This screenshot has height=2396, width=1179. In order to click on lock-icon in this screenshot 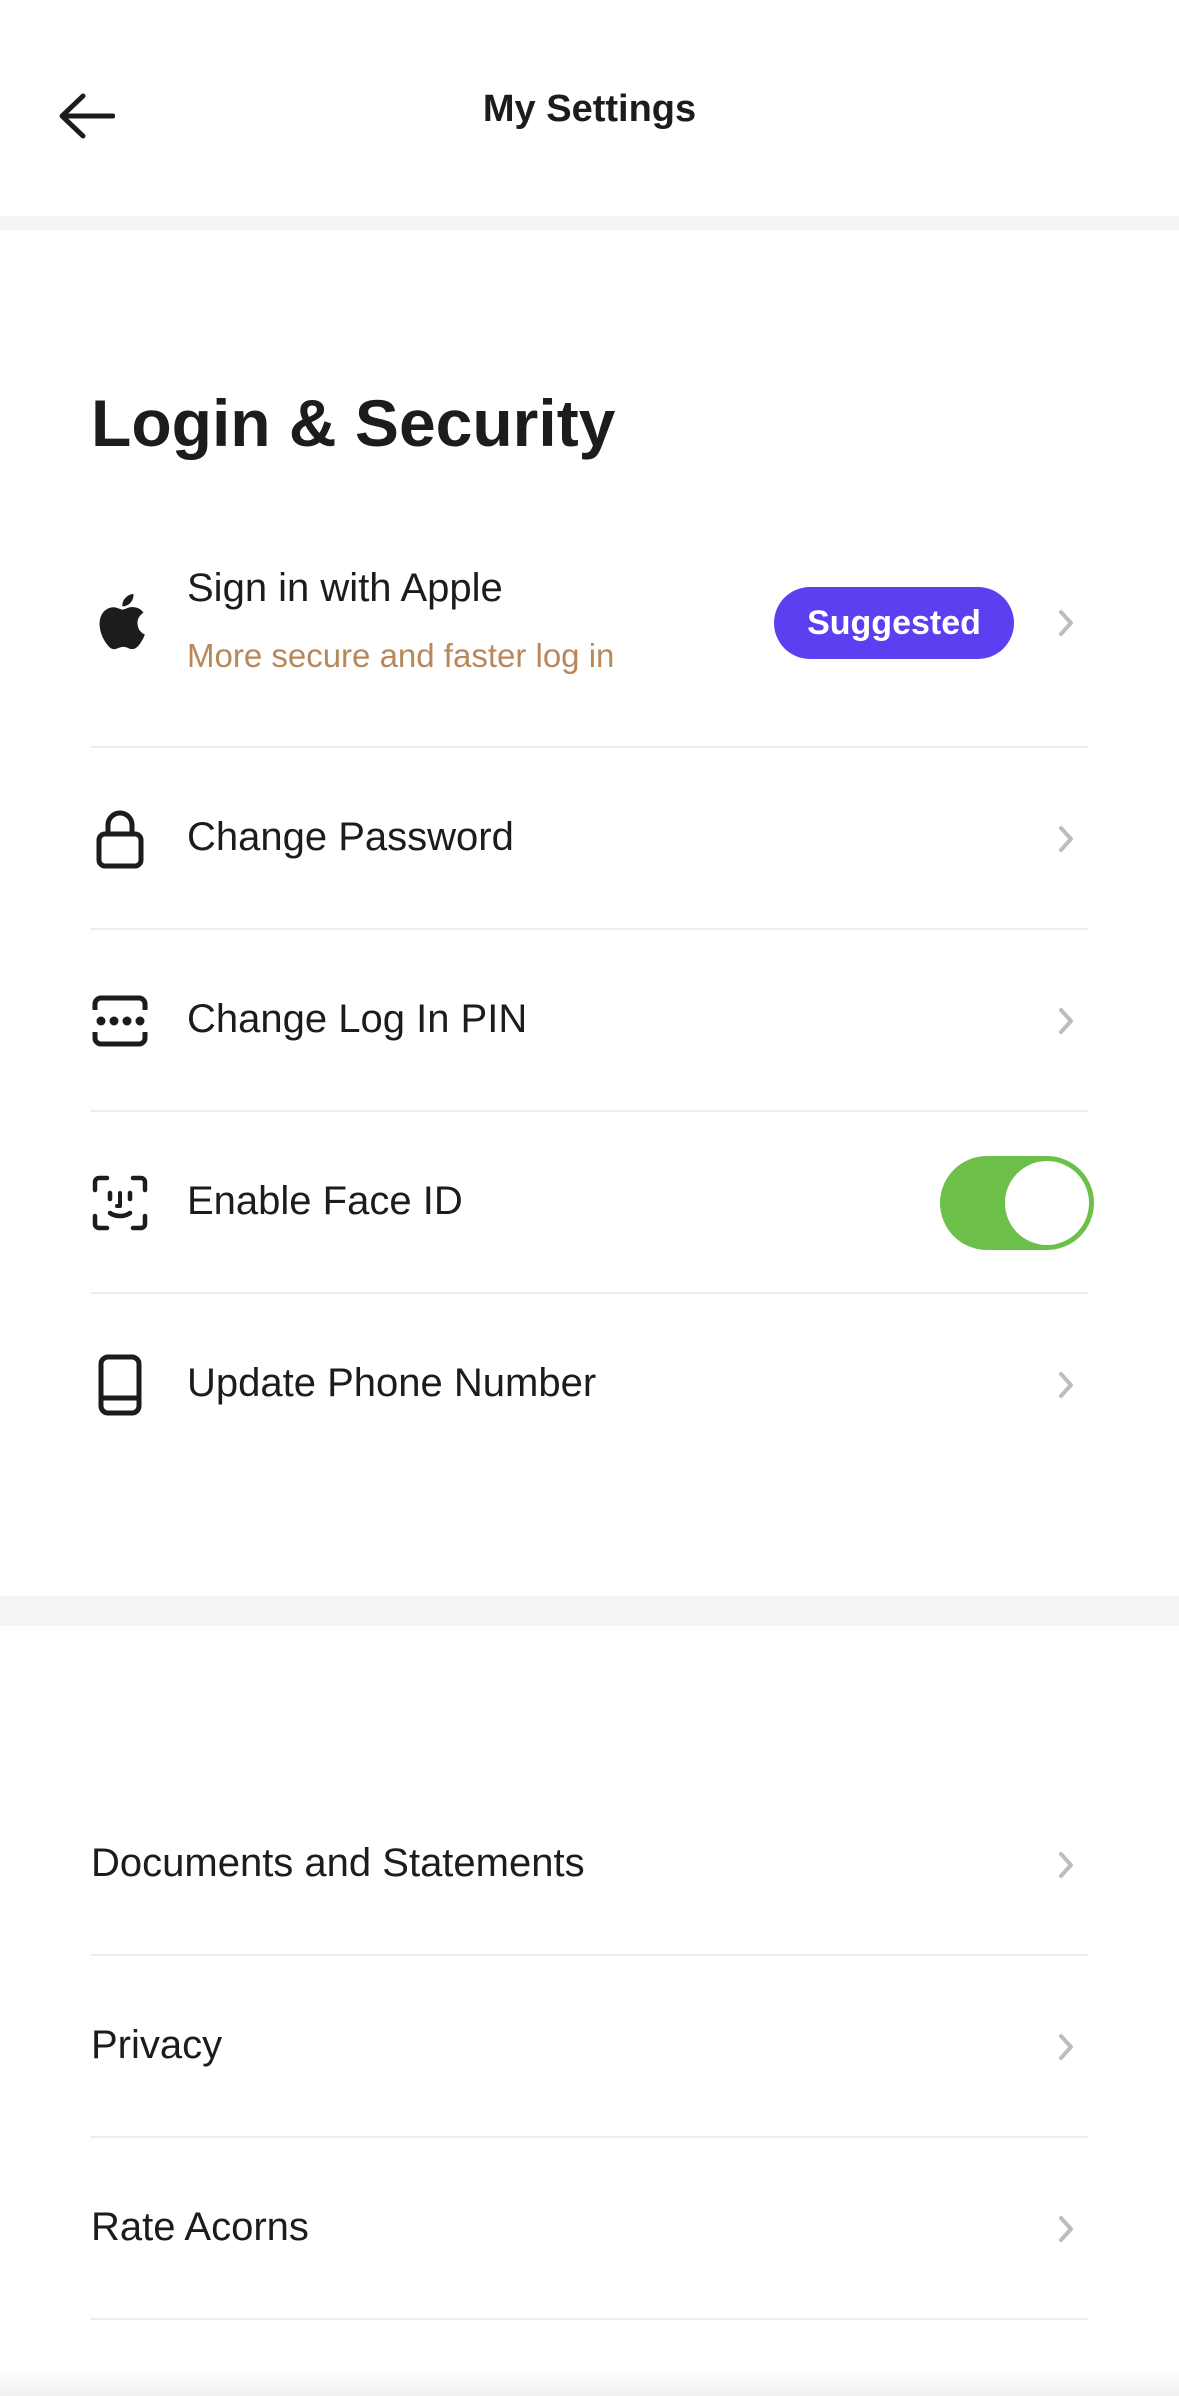, I will do `click(120, 839)`.